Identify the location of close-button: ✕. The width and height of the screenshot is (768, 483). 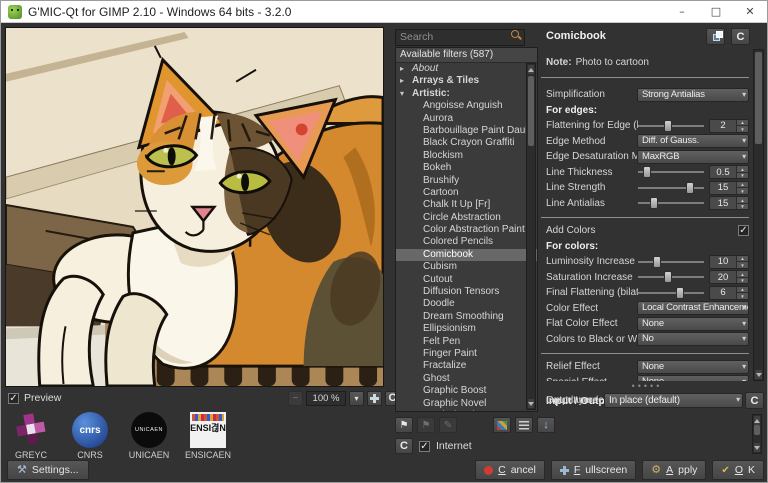
(750, 12).